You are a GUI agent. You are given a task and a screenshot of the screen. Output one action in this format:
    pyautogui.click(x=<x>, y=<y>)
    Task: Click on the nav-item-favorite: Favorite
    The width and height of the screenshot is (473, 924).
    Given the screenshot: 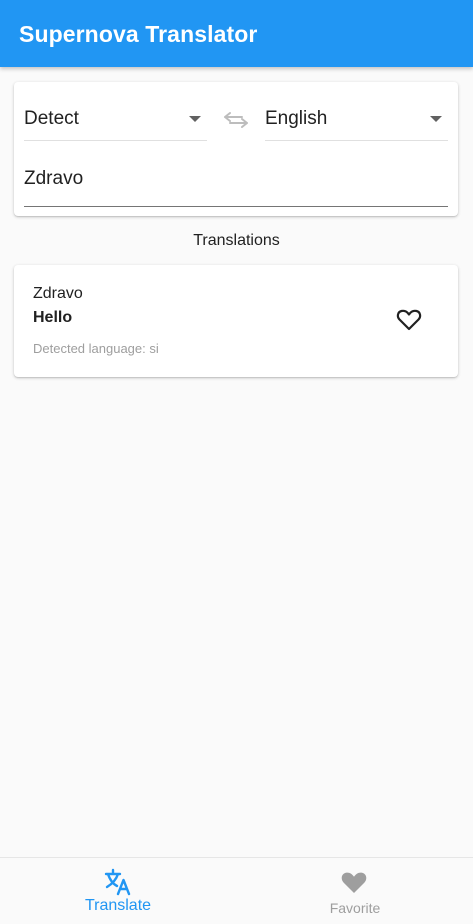 What is the action you would take?
    pyautogui.click(x=355, y=891)
    